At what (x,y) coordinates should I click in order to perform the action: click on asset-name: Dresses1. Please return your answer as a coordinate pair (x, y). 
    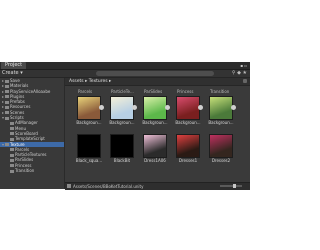
    Looking at the image, I should click on (188, 160).